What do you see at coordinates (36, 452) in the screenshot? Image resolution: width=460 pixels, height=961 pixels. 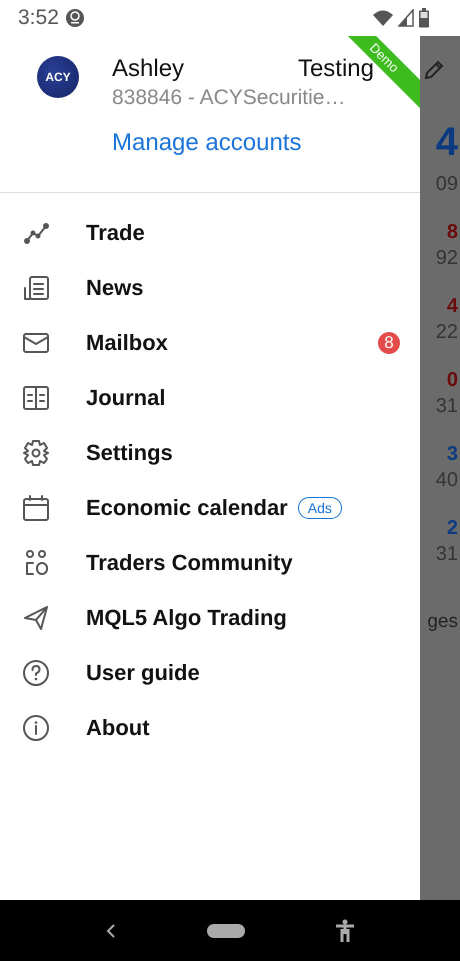 I see `settings-icon` at bounding box center [36, 452].